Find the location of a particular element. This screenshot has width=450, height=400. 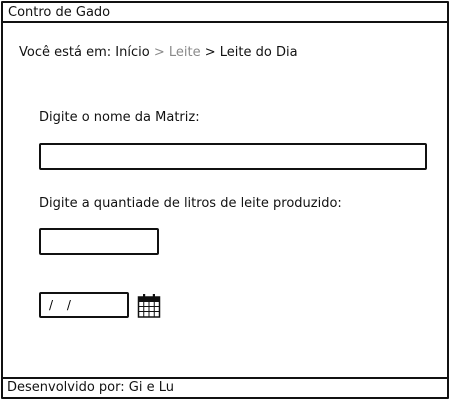

calendar-icon is located at coordinates (149, 306).